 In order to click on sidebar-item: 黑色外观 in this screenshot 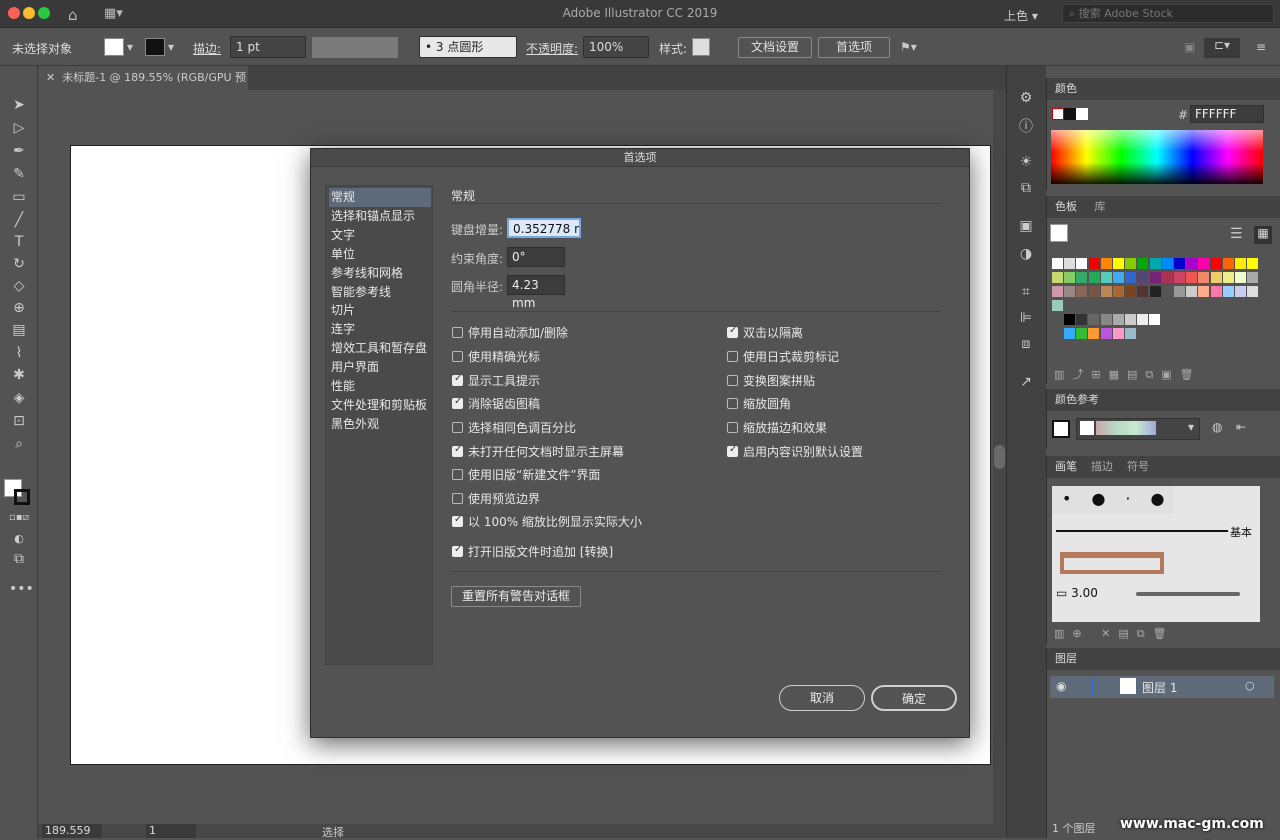, I will do `click(380, 424)`.